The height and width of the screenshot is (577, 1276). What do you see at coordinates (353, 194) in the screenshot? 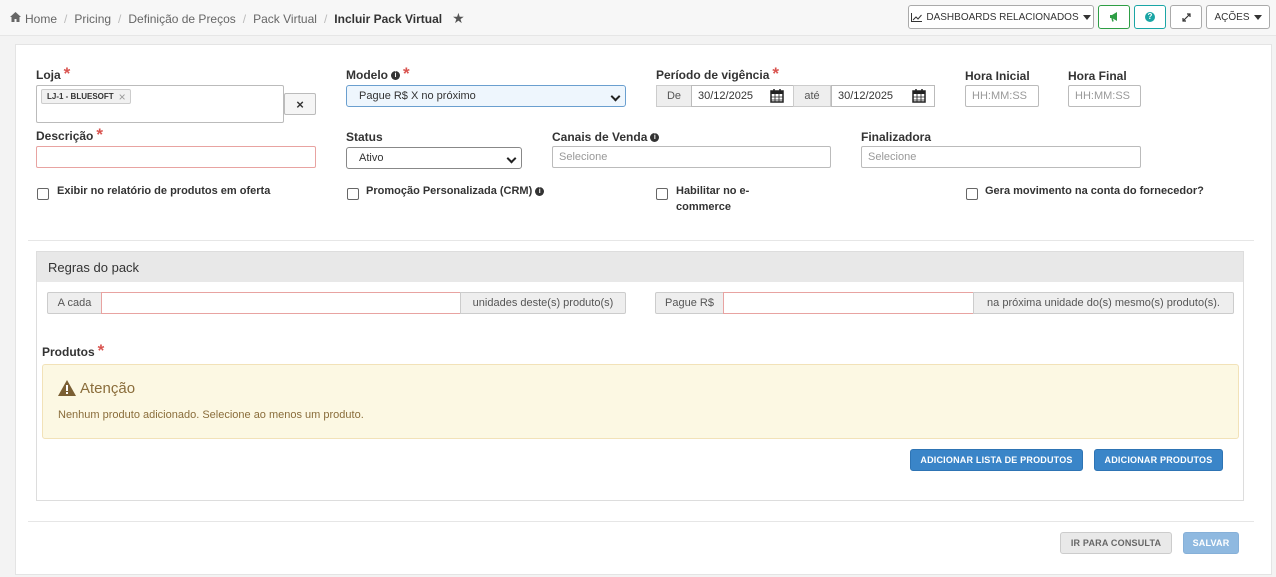
I see `promocao-crm-checkbox` at bounding box center [353, 194].